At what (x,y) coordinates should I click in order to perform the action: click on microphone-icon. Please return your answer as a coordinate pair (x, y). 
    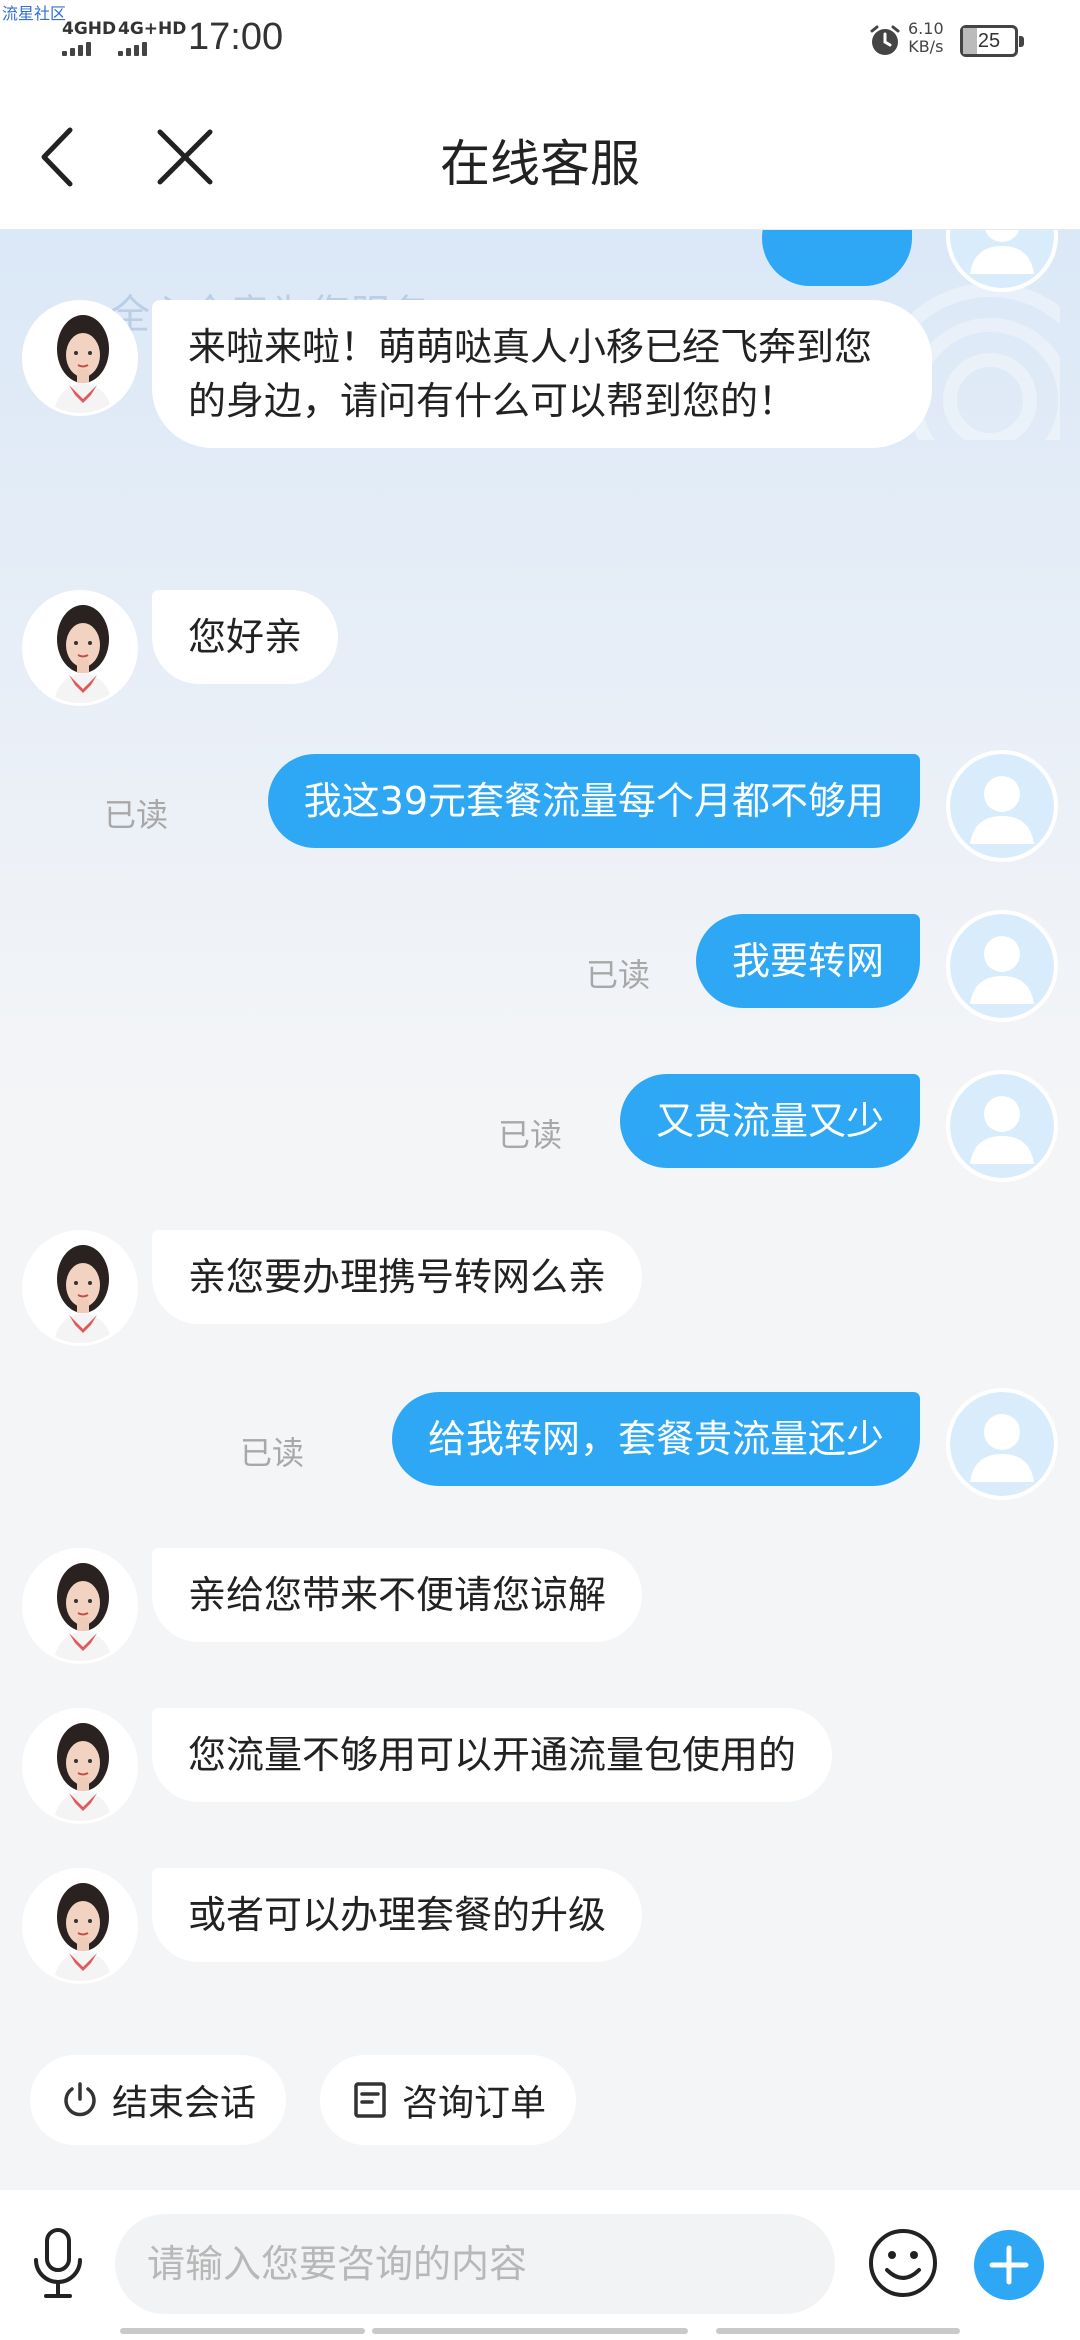
    Looking at the image, I should click on (58, 2264).